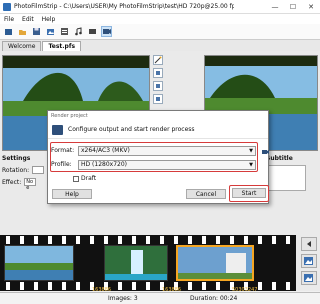 The image size is (320, 304). Describe the element at coordinates (30, 184) in the screenshot. I see `effect-select: No e` at that location.